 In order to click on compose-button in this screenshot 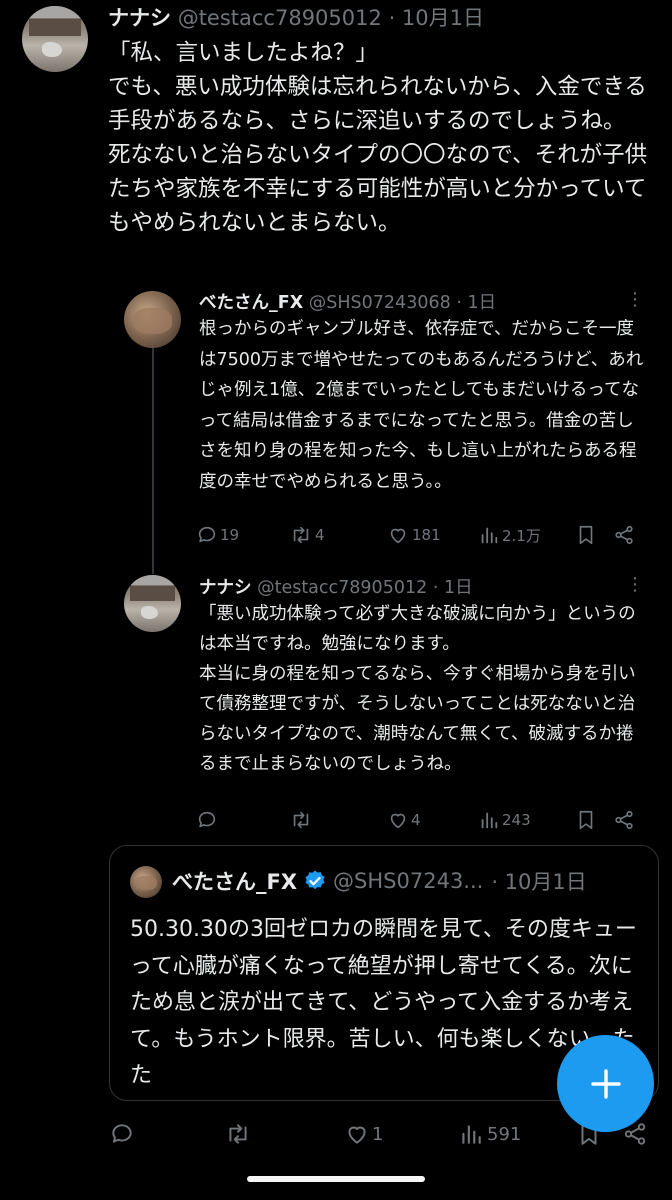, I will do `click(605, 1083)`.